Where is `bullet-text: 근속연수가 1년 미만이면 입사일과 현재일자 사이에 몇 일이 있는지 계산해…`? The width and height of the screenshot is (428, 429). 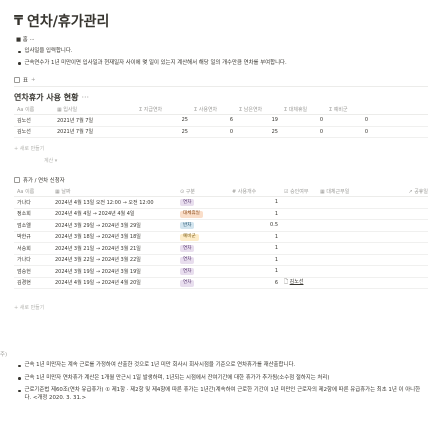 bullet-text: 근속연수가 1년 미만이면 입사일과 현재일자 사이에 몇 일이 있는지 계산해… is located at coordinates (155, 62).